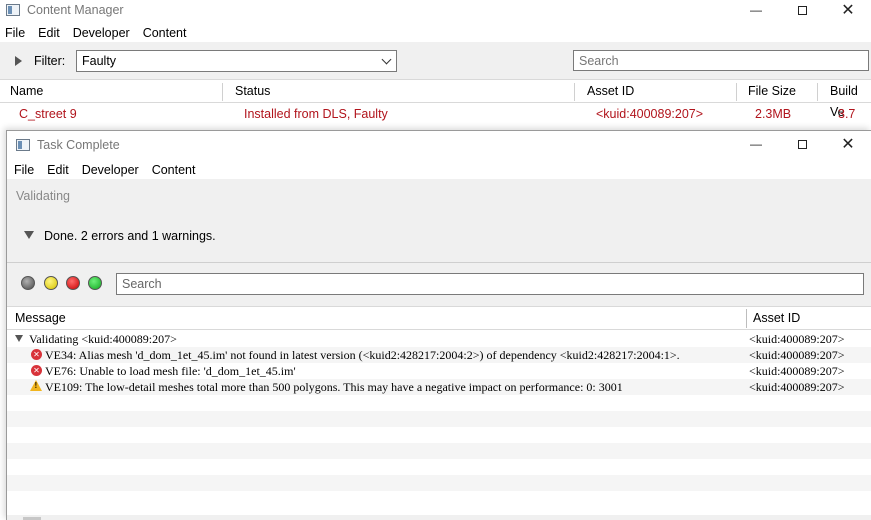 The height and width of the screenshot is (520, 871). Describe the element at coordinates (36, 385) in the screenshot. I see `warning-icon` at that location.